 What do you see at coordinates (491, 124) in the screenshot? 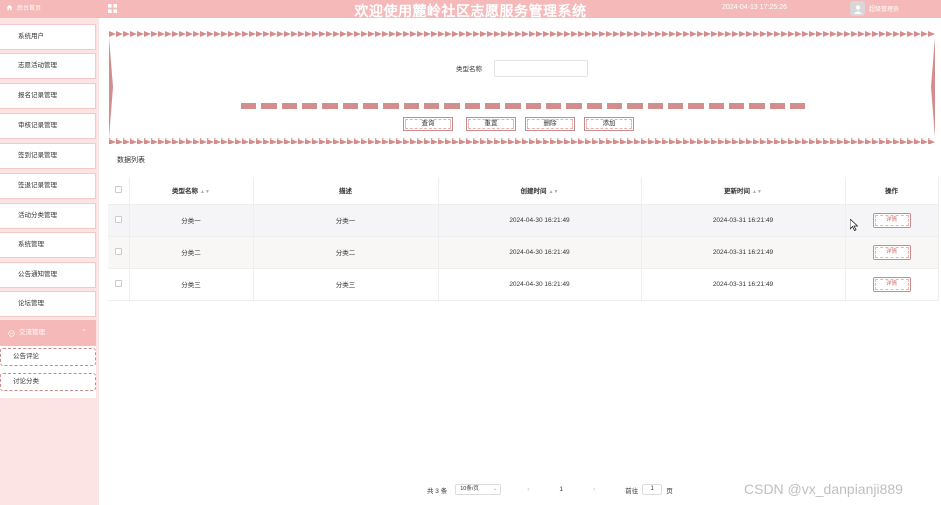
I see `reset-button: 重置` at bounding box center [491, 124].